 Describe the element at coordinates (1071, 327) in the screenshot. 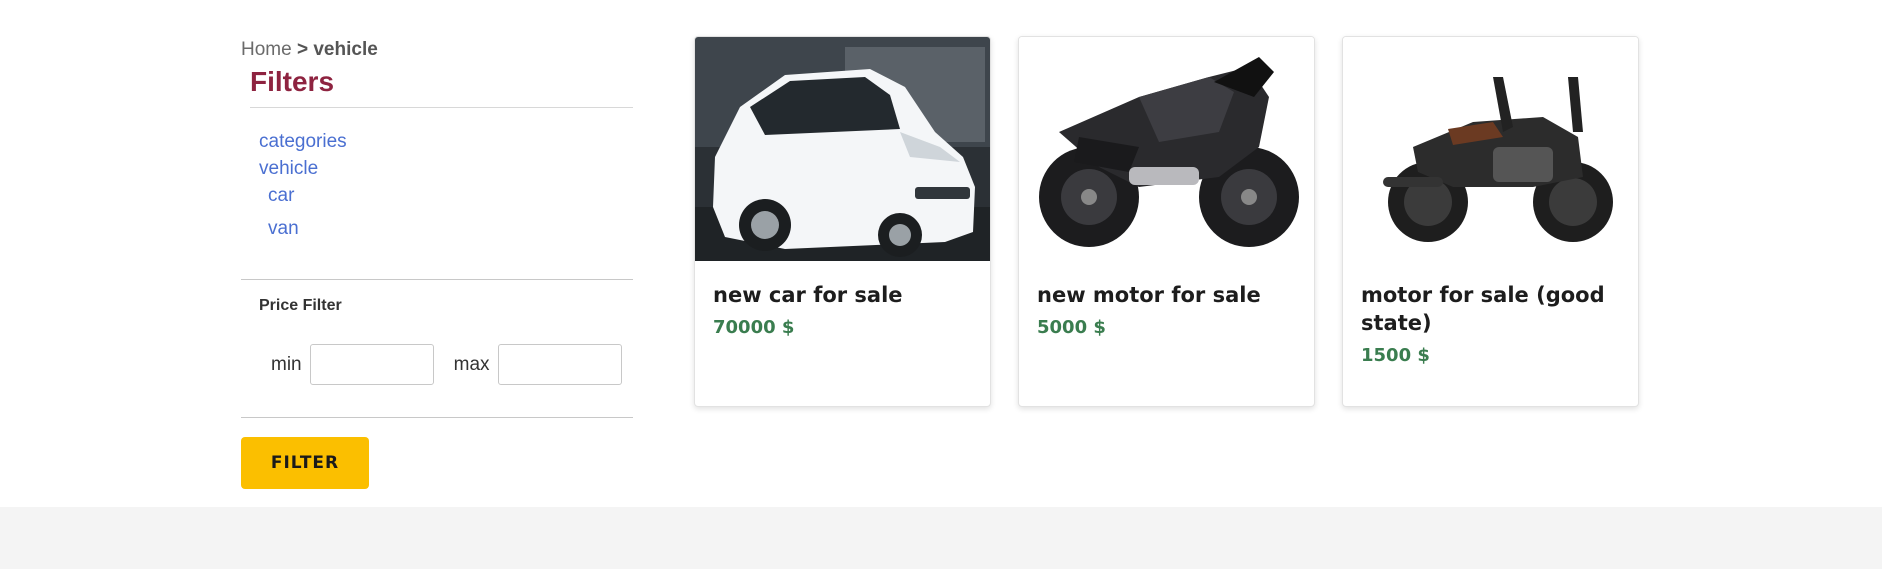

I see `product-price: 5000 $` at that location.